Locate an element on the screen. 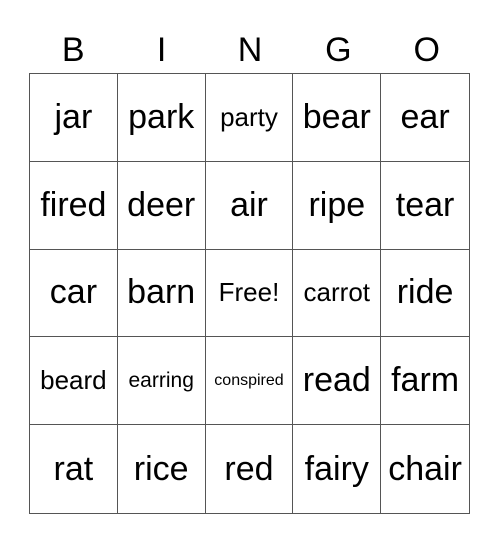 This screenshot has width=500, height=544. bingo-cell: carrot is located at coordinates (337, 293).